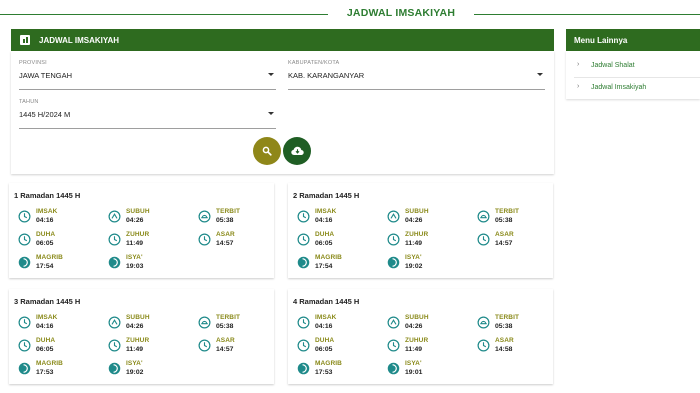 This screenshot has height=393, width=700. I want to click on tahun-value: 1445 H/2024 M, so click(45, 114).